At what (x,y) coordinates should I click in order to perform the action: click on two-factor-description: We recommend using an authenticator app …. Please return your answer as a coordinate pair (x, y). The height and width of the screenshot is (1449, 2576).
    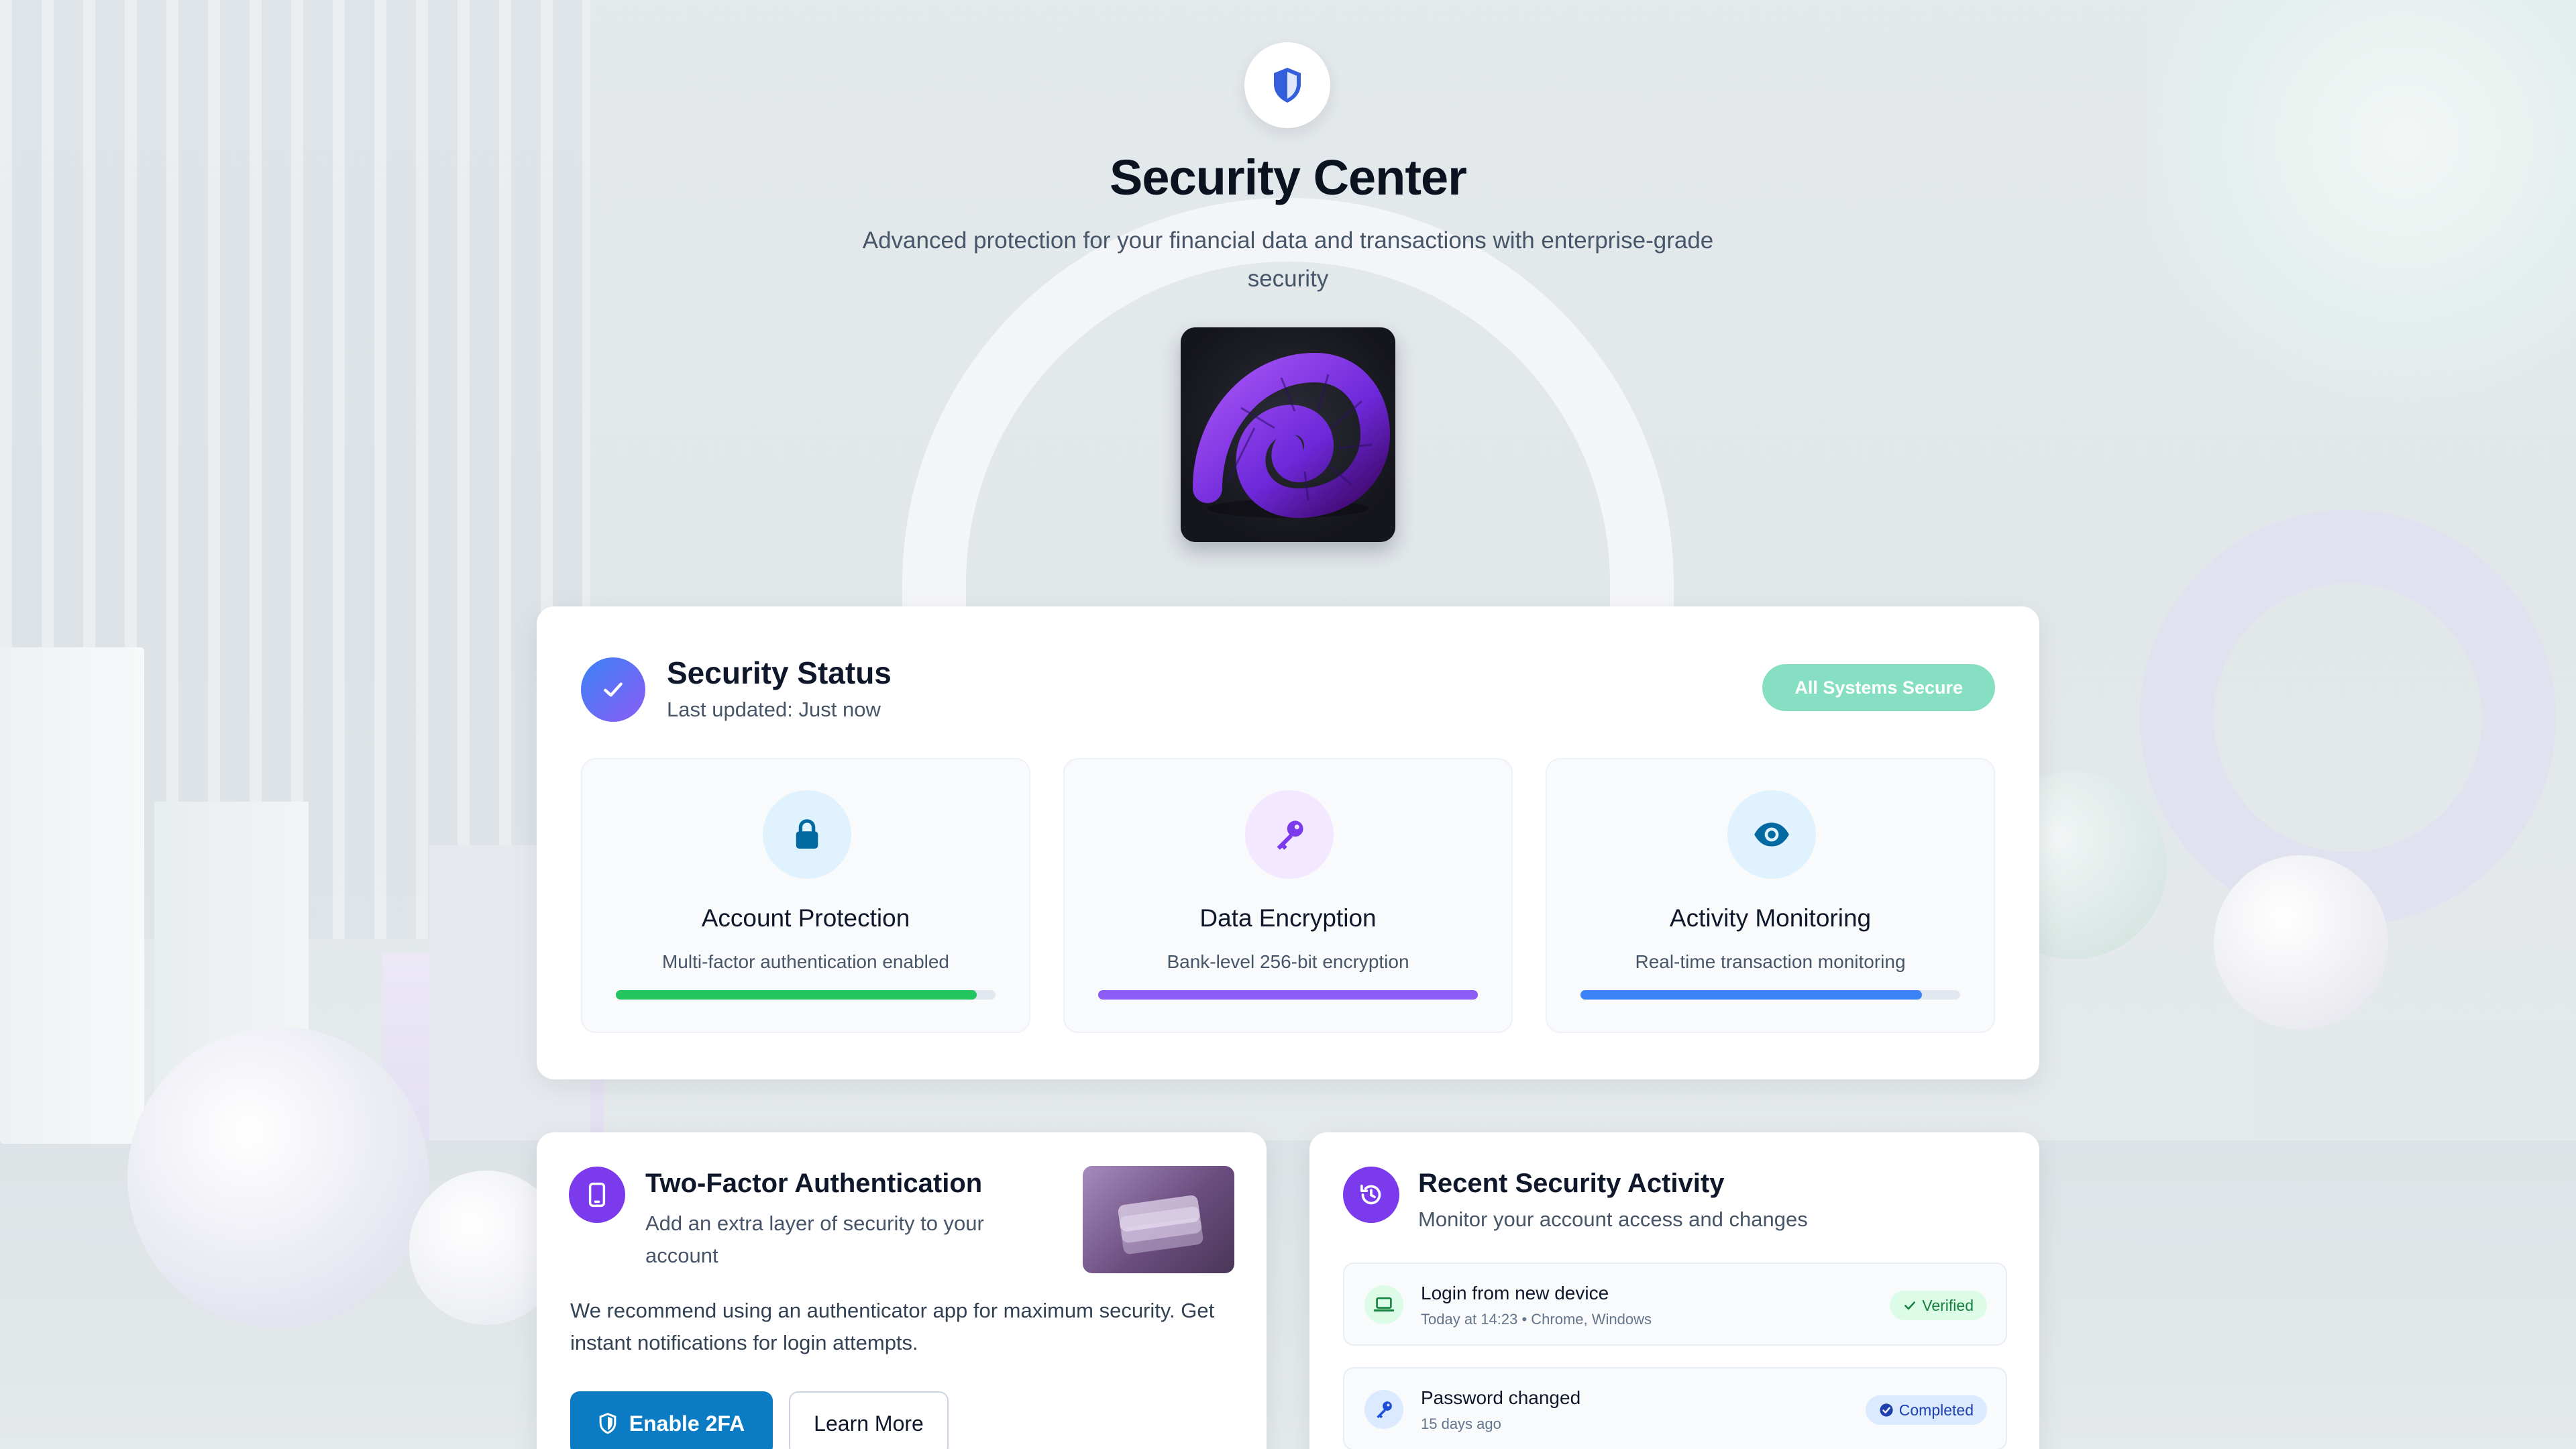
    Looking at the image, I should click on (892, 1326).